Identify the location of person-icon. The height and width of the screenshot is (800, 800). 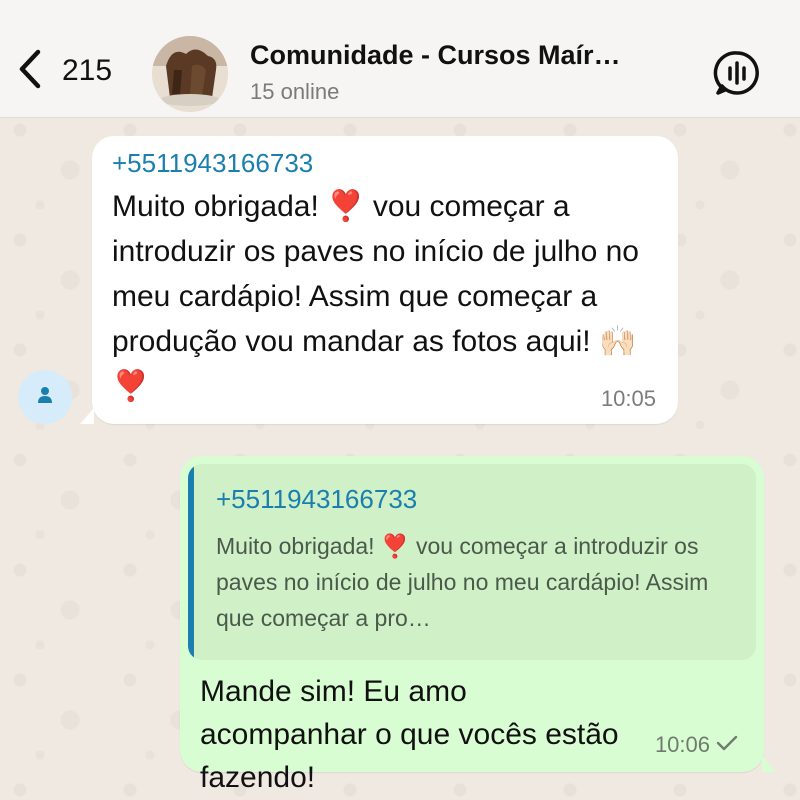
(45, 397).